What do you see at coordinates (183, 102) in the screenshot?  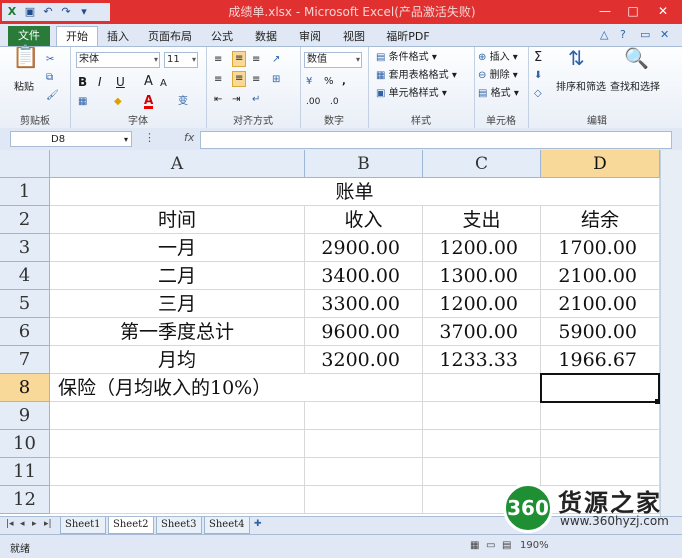 I see `phonetic-button: 变` at bounding box center [183, 102].